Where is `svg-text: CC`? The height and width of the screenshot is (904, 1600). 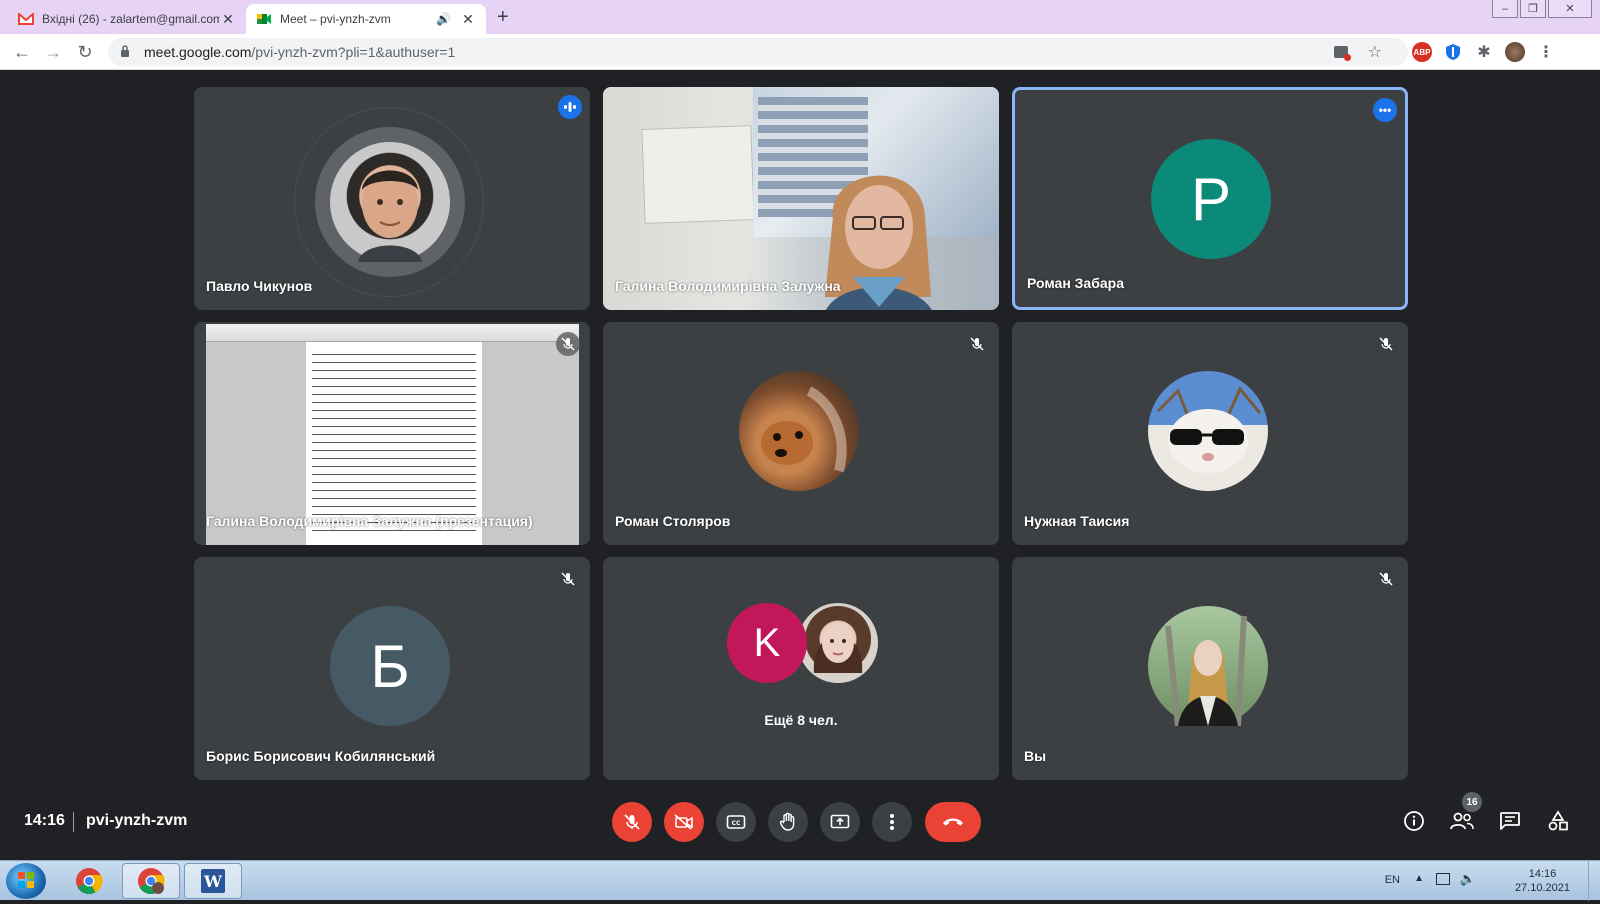 svg-text: CC is located at coordinates (736, 823).